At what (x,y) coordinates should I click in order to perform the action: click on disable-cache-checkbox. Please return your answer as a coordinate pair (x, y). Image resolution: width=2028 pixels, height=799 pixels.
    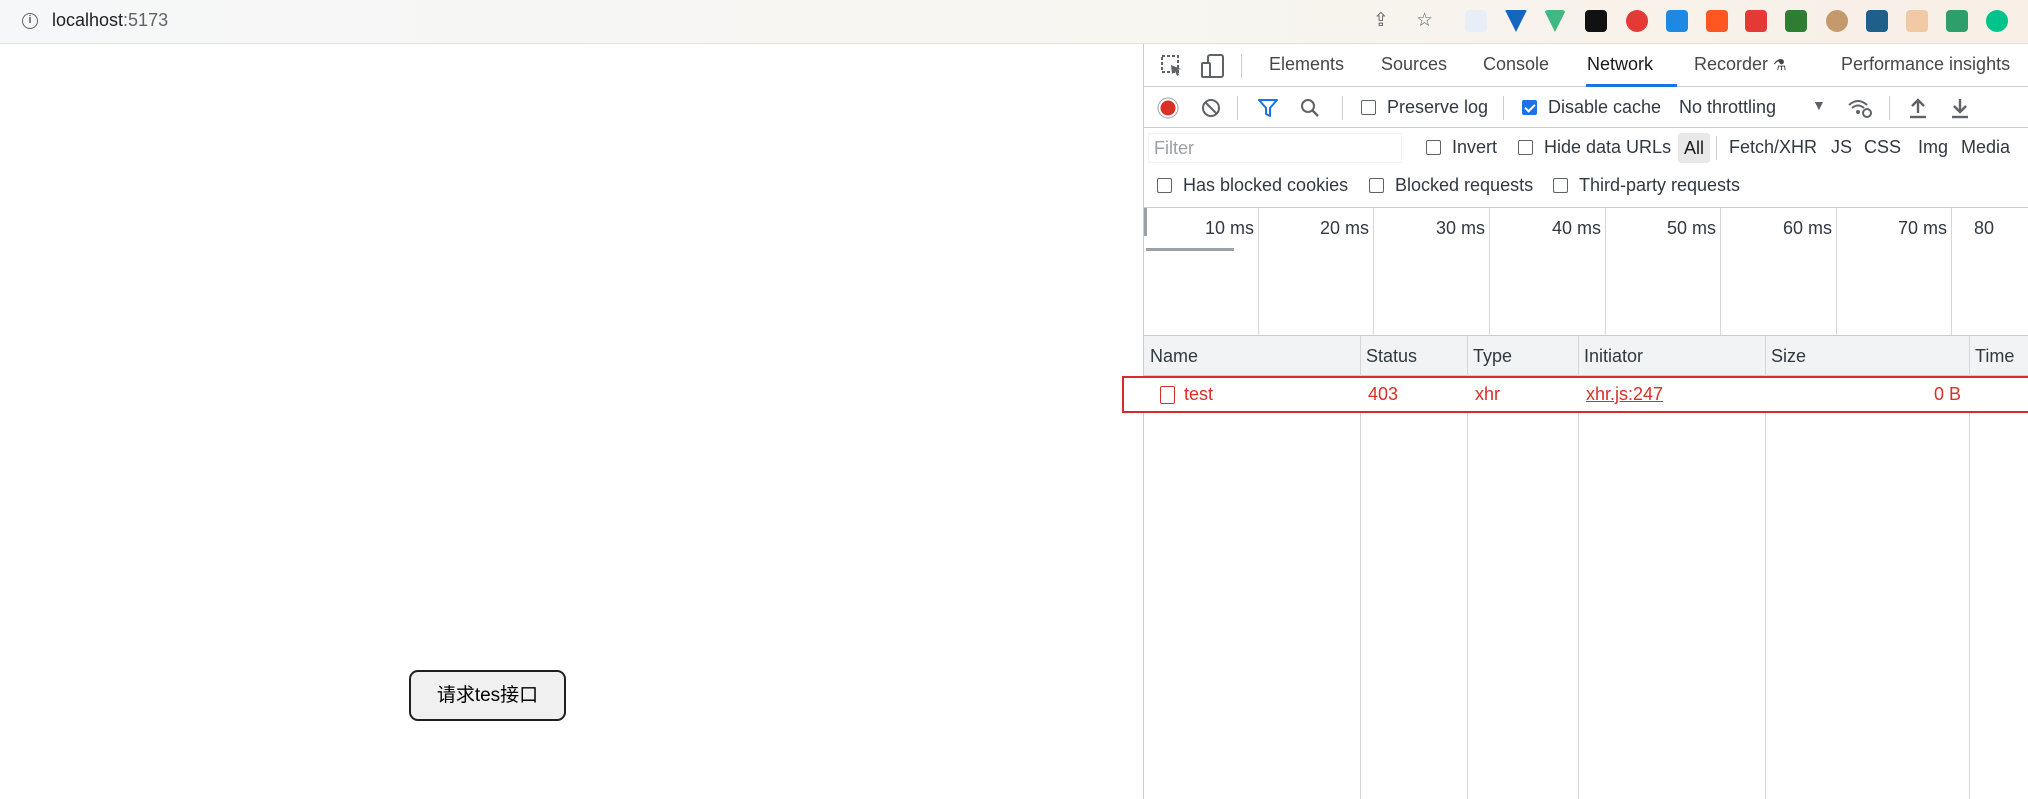
    Looking at the image, I should click on (1529, 107).